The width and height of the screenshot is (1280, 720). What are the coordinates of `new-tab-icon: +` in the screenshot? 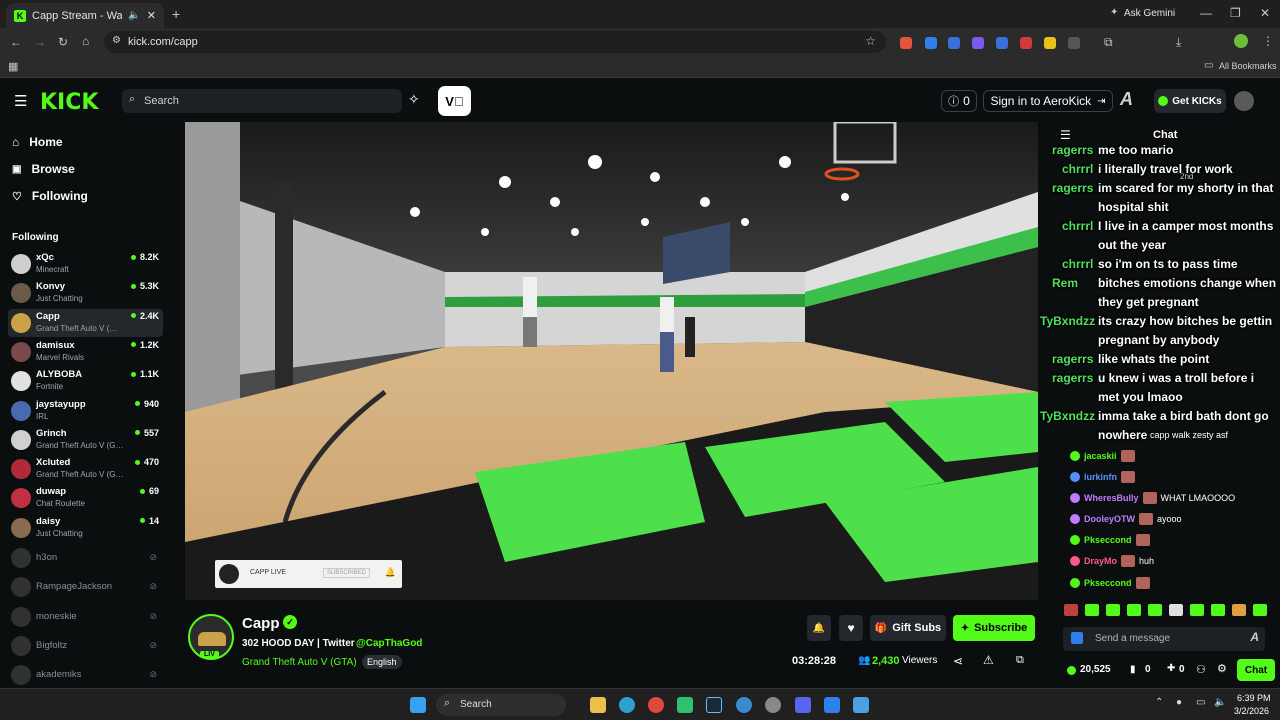 It's located at (176, 14).